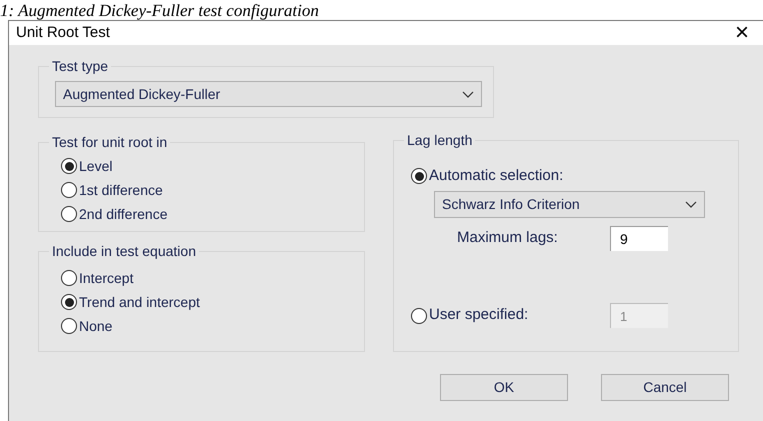  I want to click on option-label: 2nd difference, so click(123, 214).